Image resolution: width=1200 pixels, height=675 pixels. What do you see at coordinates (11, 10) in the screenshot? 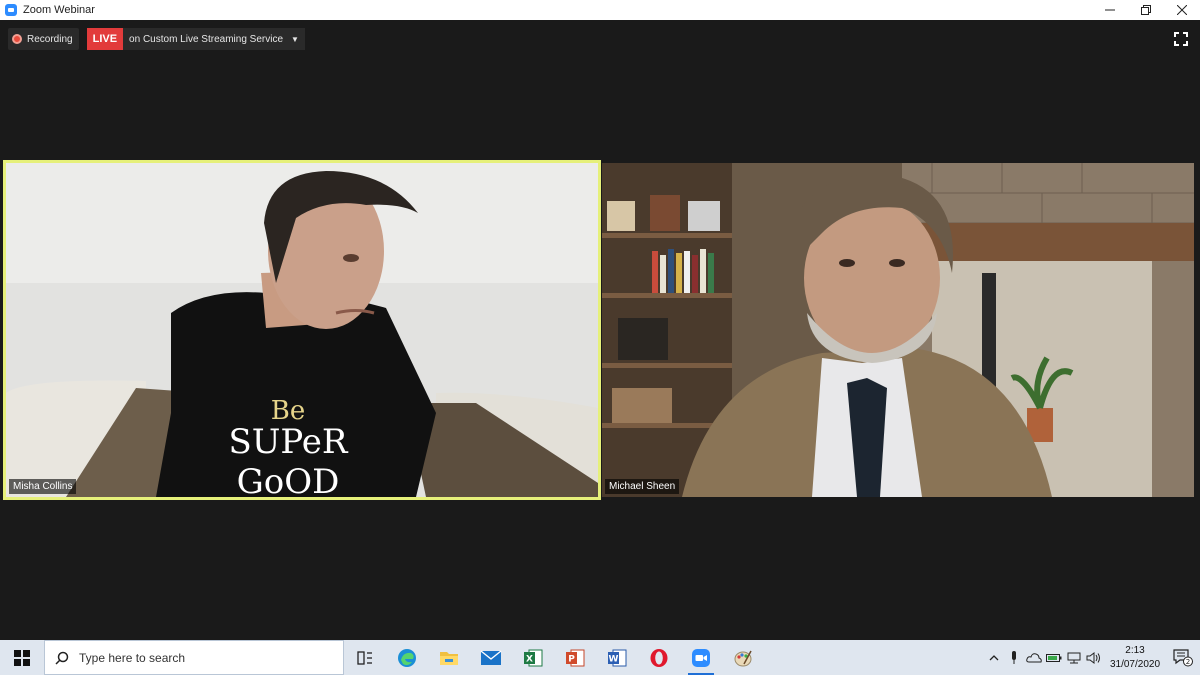
I see `zoom-app-icon` at bounding box center [11, 10].